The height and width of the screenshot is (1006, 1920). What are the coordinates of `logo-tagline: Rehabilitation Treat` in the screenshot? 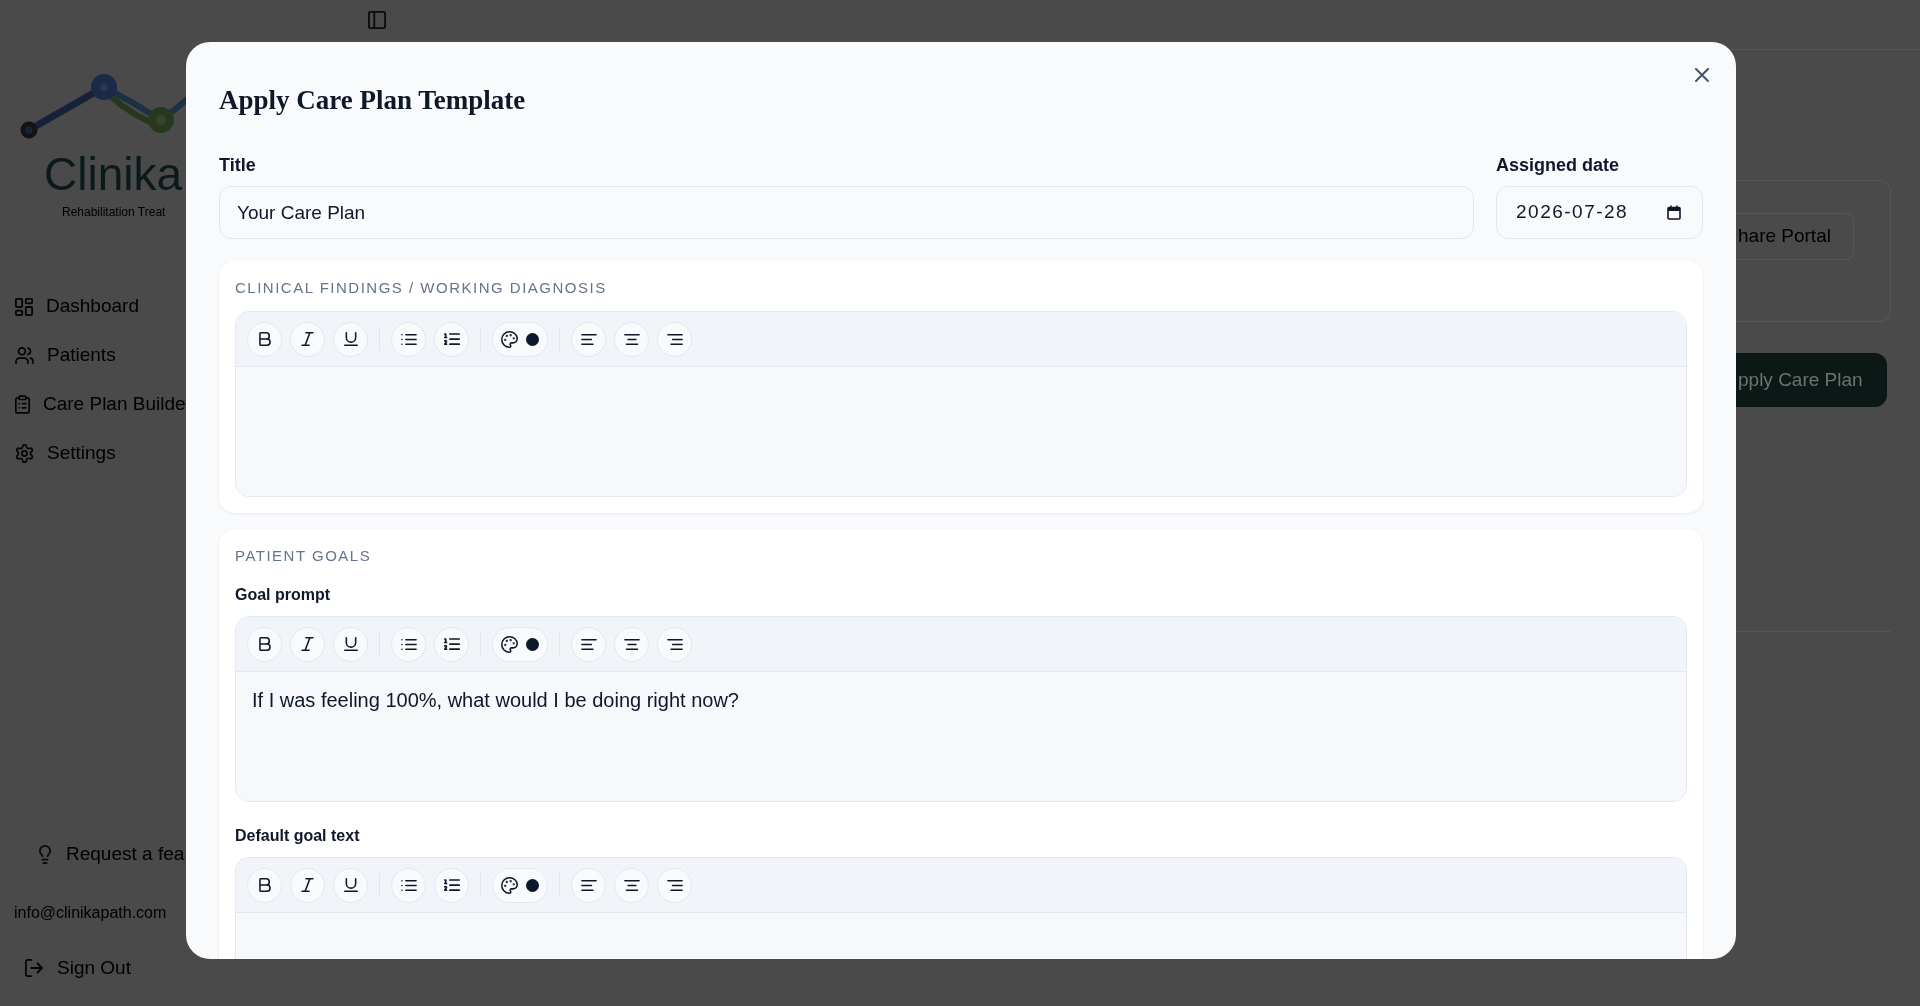 It's located at (114, 212).